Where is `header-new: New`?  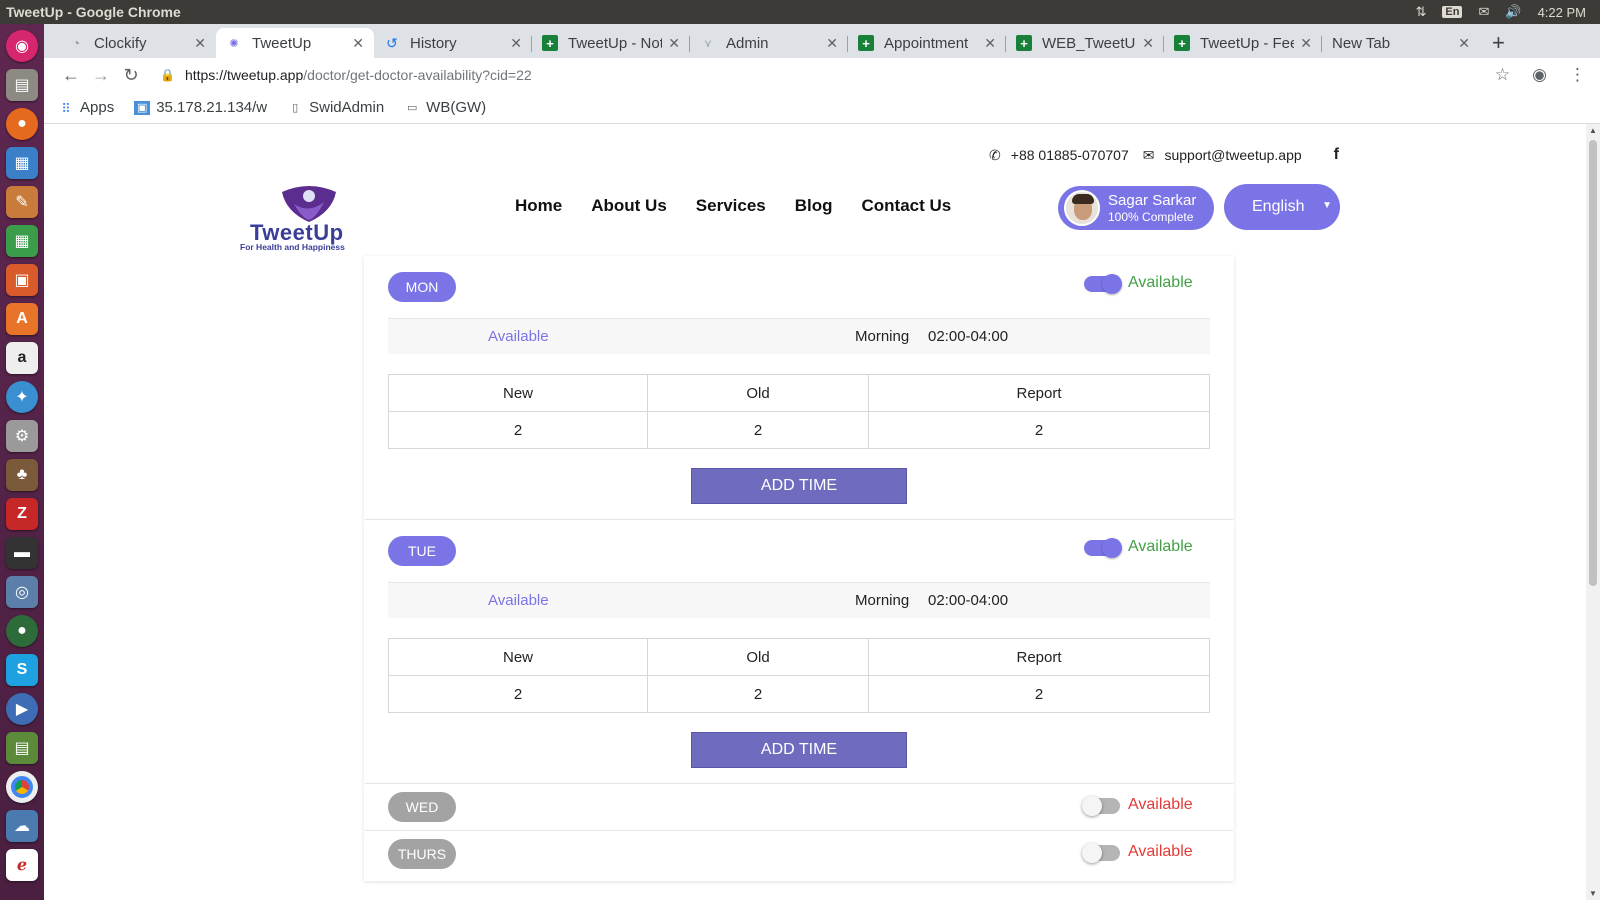
header-new: New is located at coordinates (518, 657).